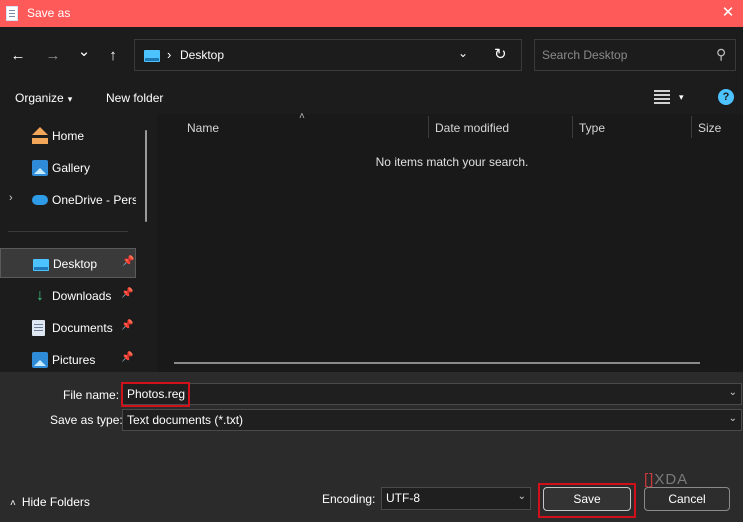 This screenshot has height=522, width=743. Describe the element at coordinates (94, 200) in the screenshot. I see `sidebar-item-label: OneDrive - Perso` at that location.